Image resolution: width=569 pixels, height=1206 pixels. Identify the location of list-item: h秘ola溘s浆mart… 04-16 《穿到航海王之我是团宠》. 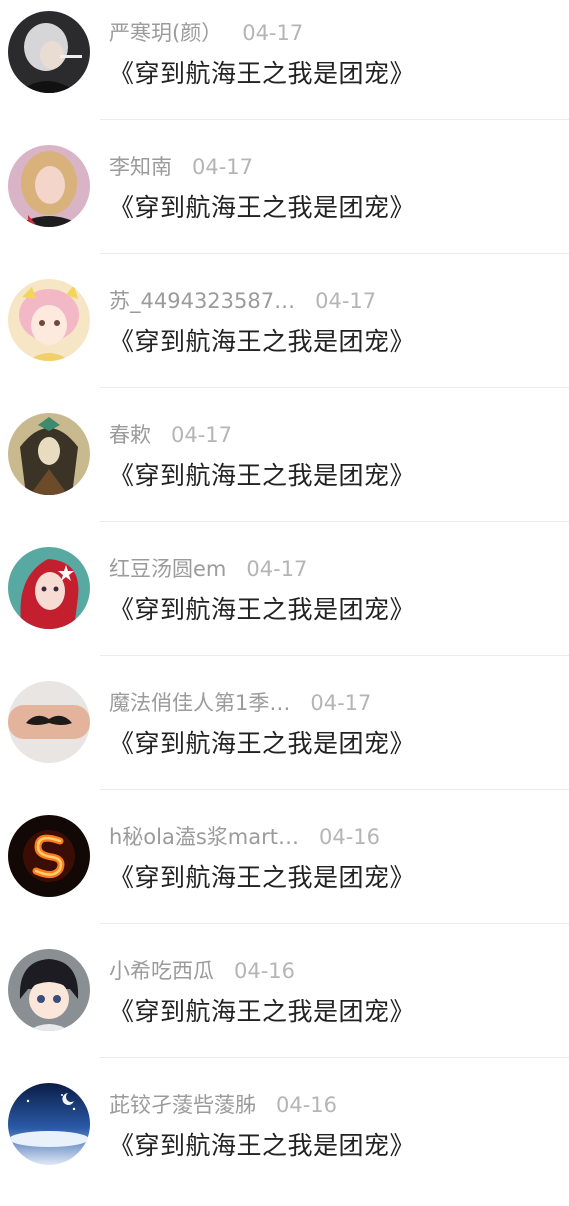
(284, 871).